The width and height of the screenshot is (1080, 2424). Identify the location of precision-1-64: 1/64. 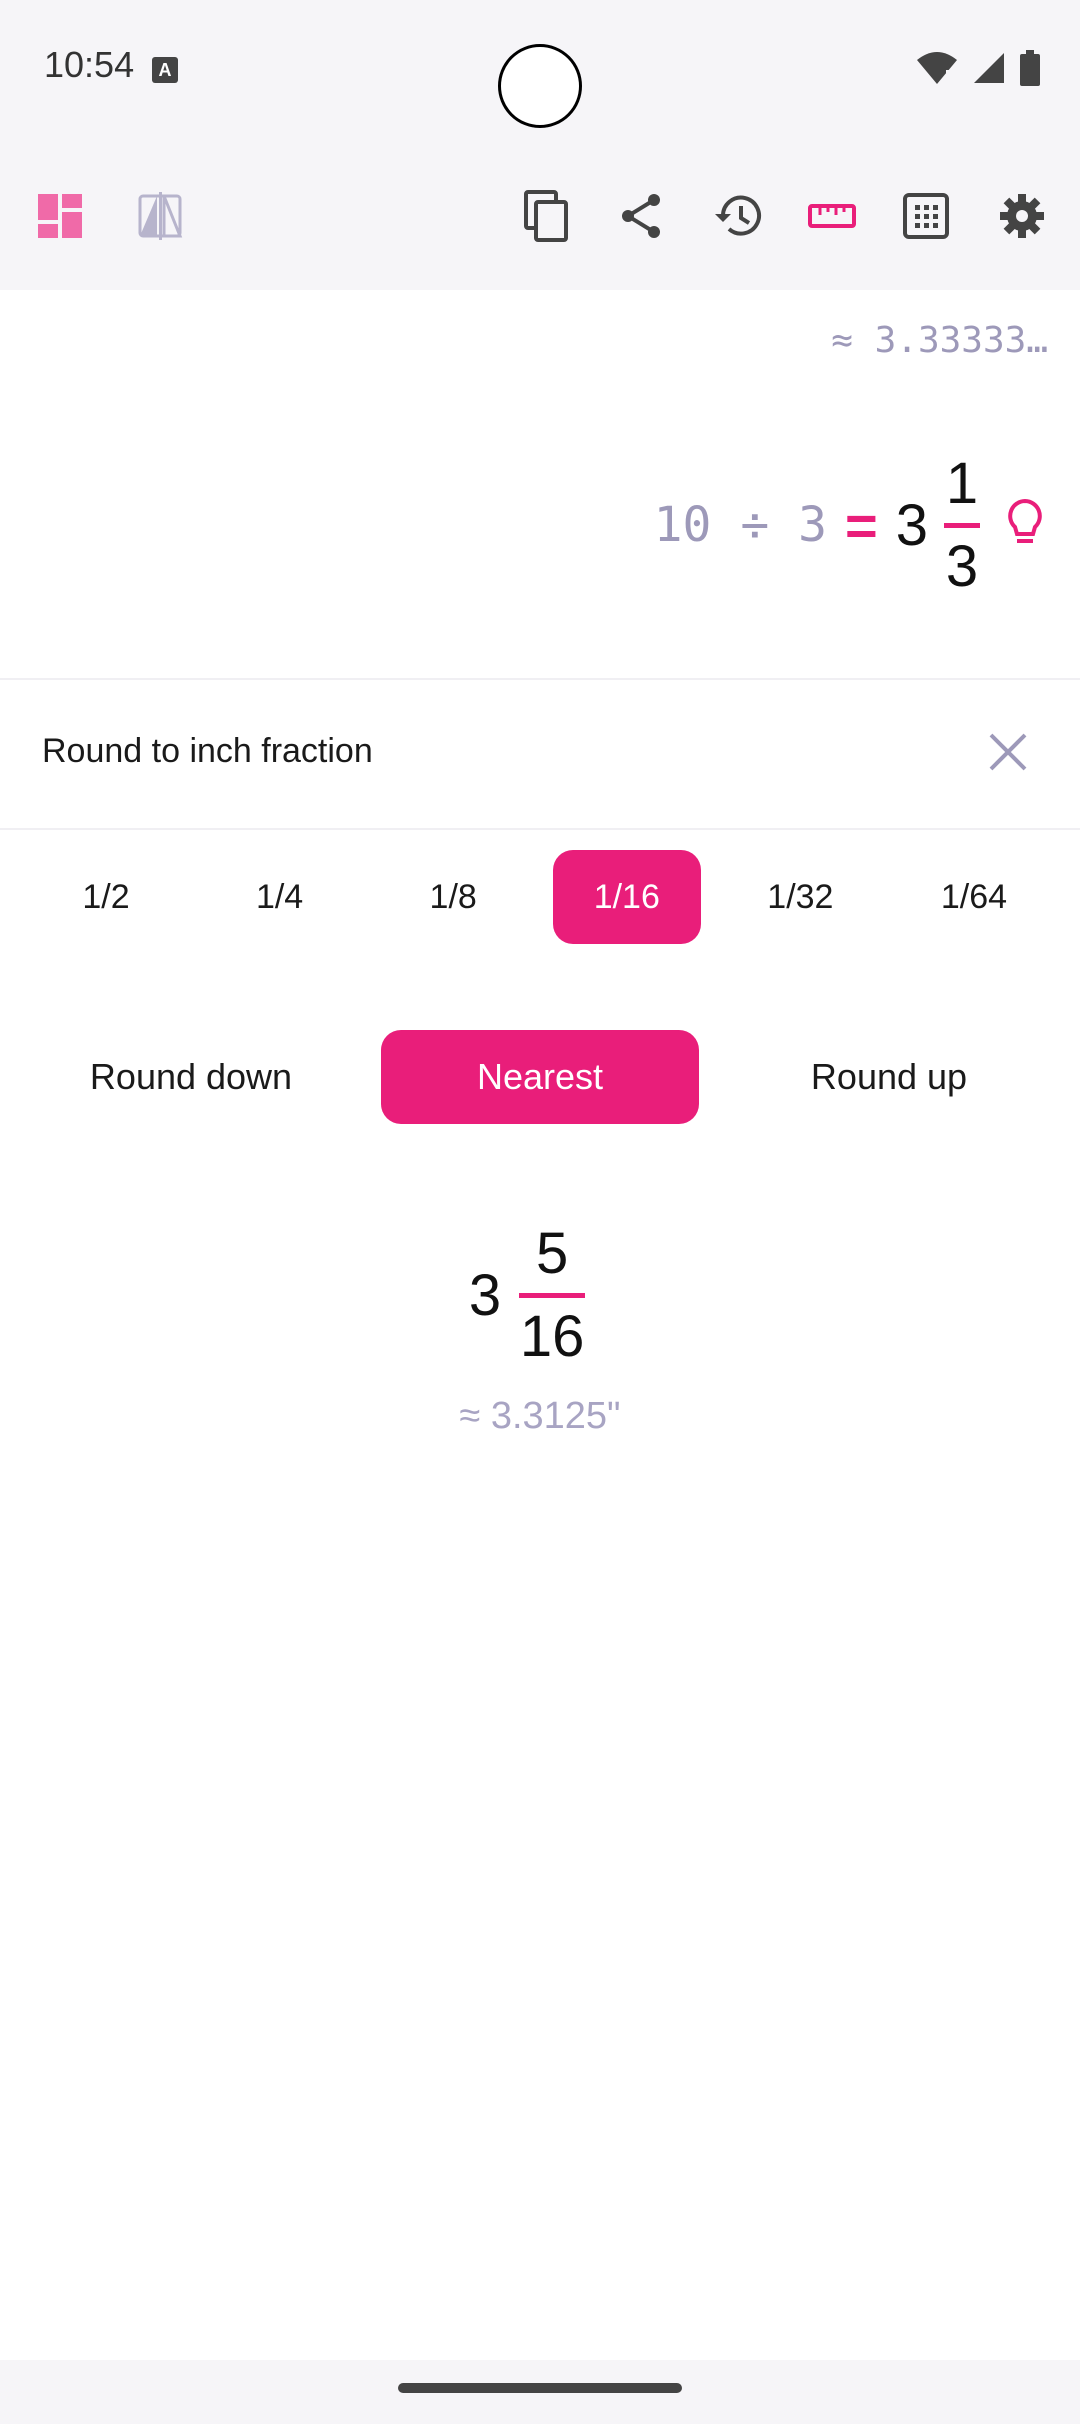
(974, 897).